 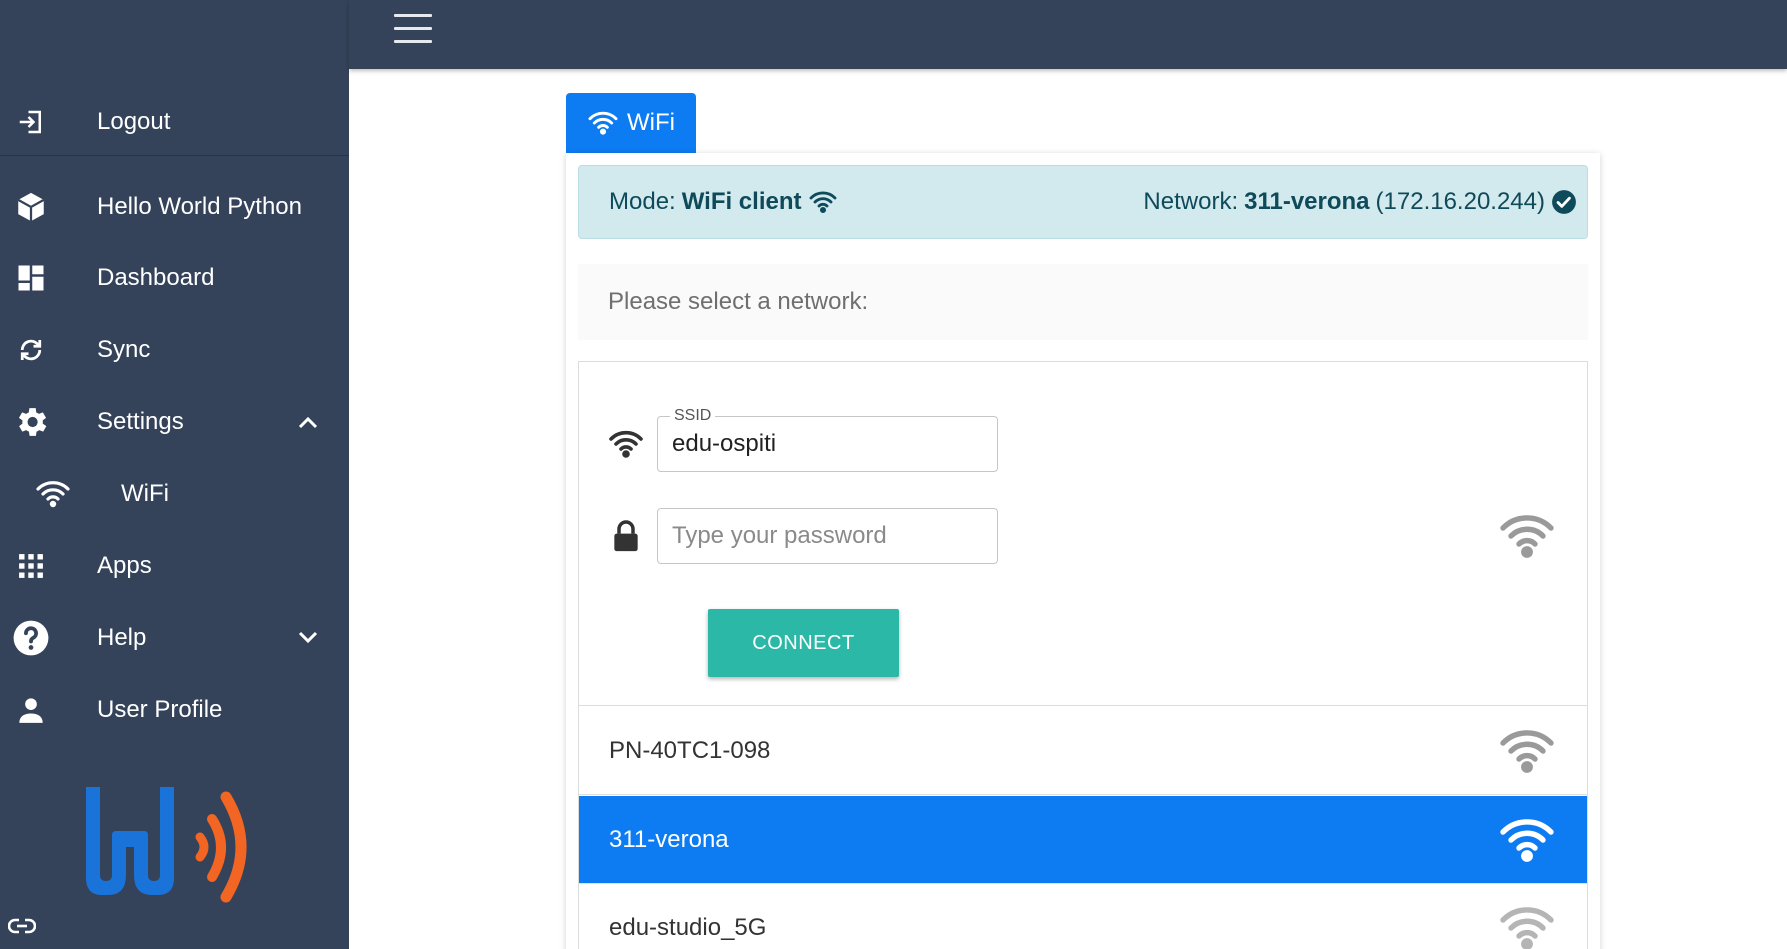 I want to click on check-circle-icon, so click(x=1564, y=202).